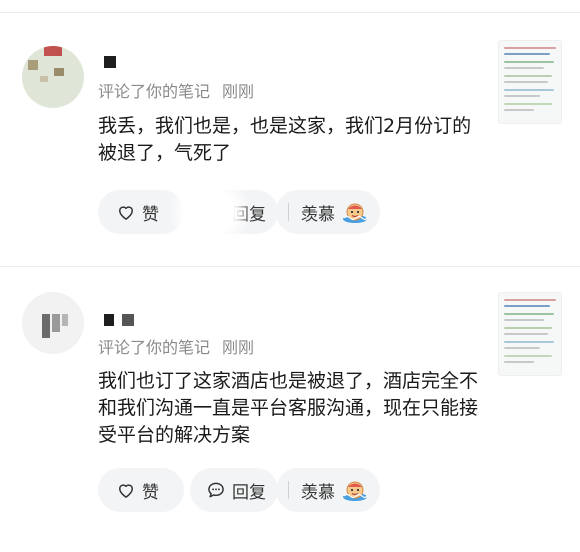 The image size is (580, 552). What do you see at coordinates (216, 490) in the screenshot?
I see `chat-bubble-icon` at bounding box center [216, 490].